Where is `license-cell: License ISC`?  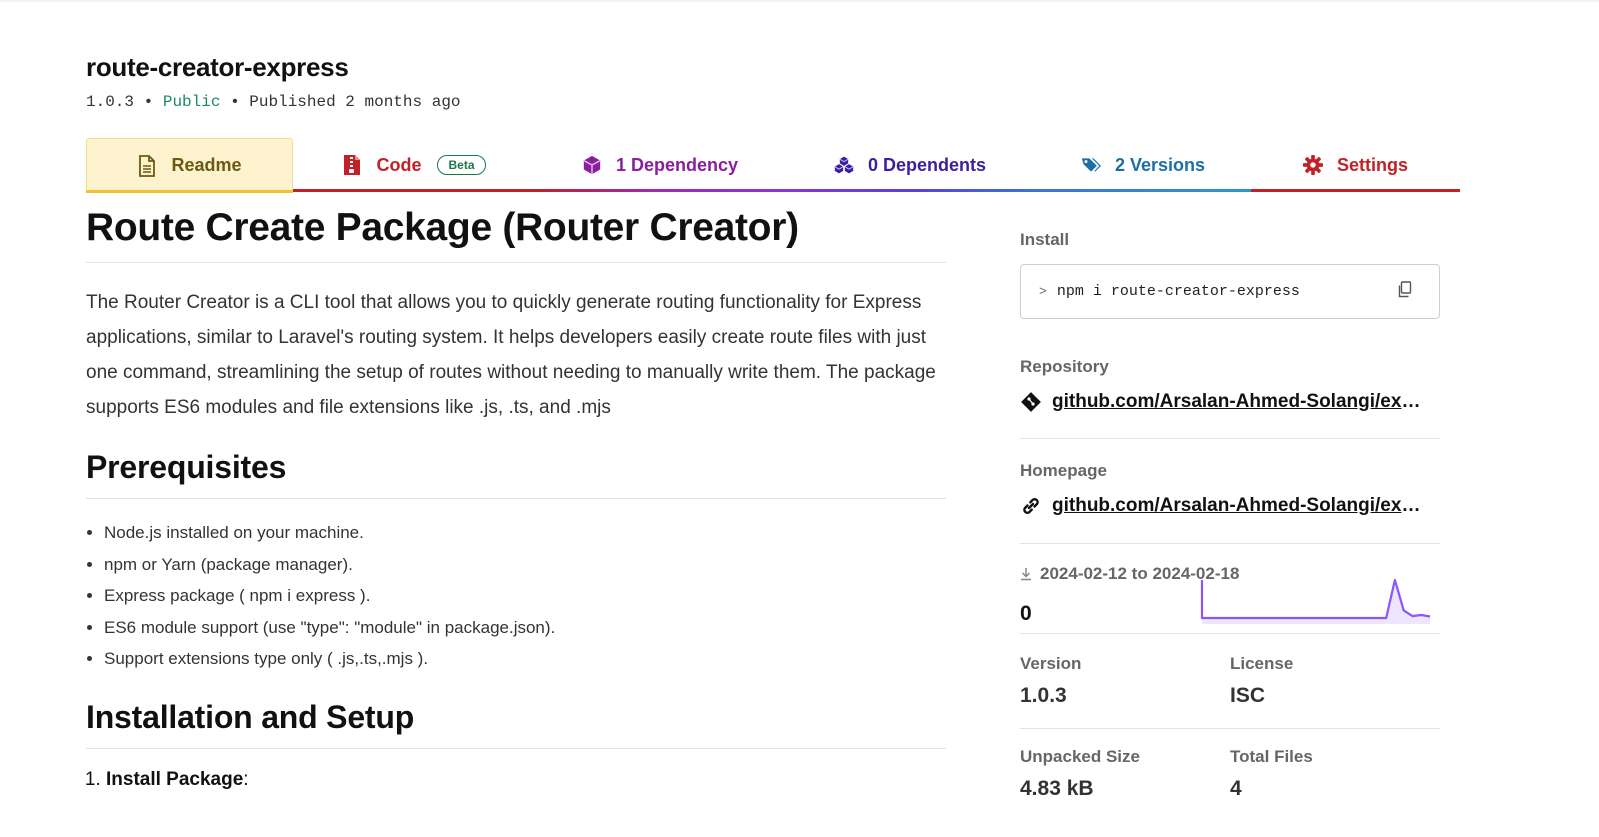
license-cell: License ISC is located at coordinates (1335, 681).